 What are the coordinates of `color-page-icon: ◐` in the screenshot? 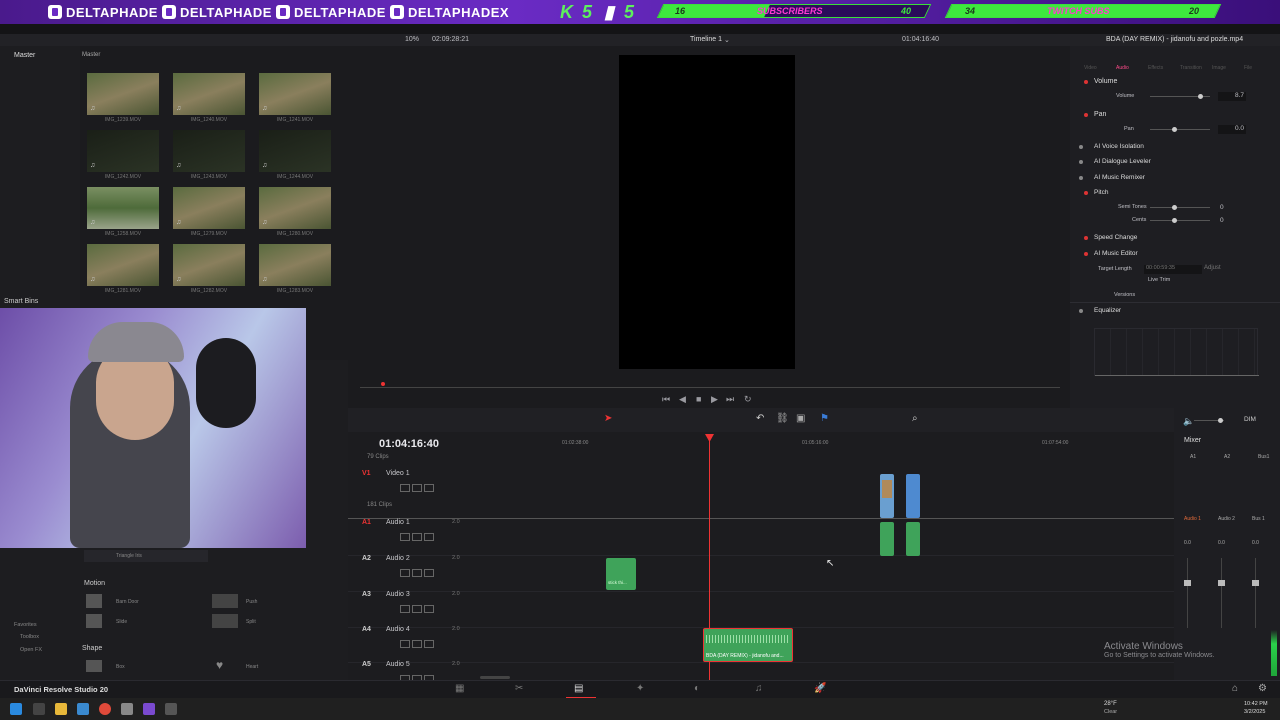 It's located at (697, 688).